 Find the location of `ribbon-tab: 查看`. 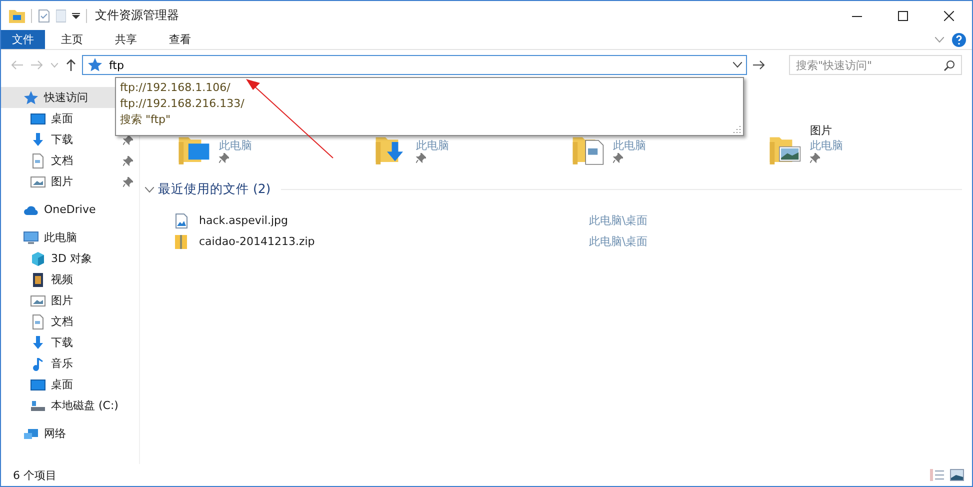

ribbon-tab: 查看 is located at coordinates (180, 39).